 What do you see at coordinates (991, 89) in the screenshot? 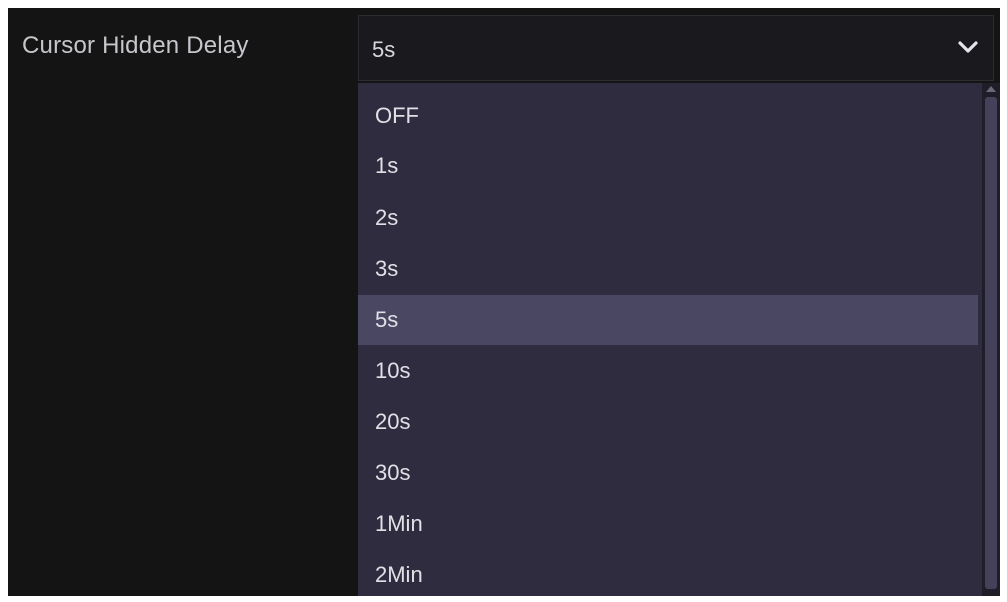
I see `scroll-up-arrow-icon` at bounding box center [991, 89].